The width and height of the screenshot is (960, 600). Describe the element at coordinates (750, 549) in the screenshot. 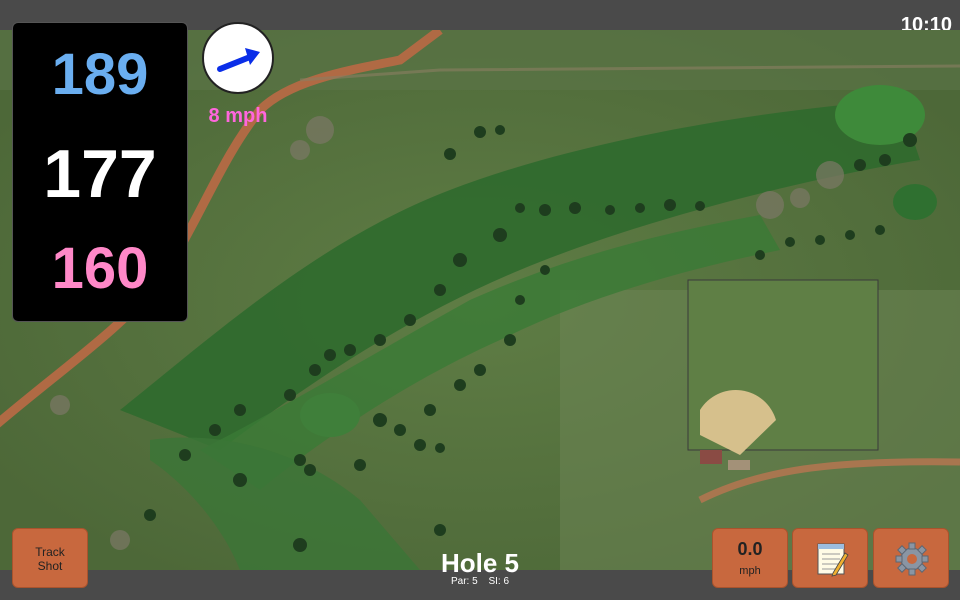

I see `speed-value: 0.0` at that location.